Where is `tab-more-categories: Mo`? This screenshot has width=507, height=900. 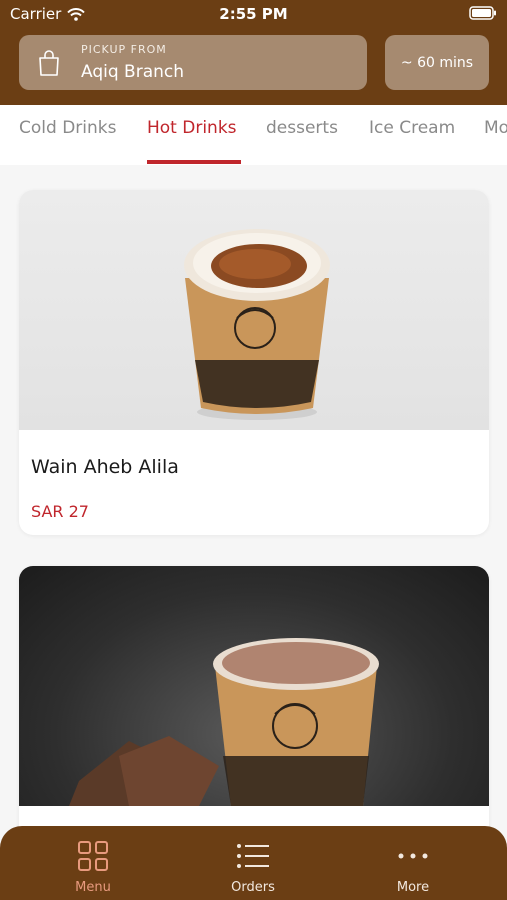 tab-more-categories: Mo is located at coordinates (495, 128).